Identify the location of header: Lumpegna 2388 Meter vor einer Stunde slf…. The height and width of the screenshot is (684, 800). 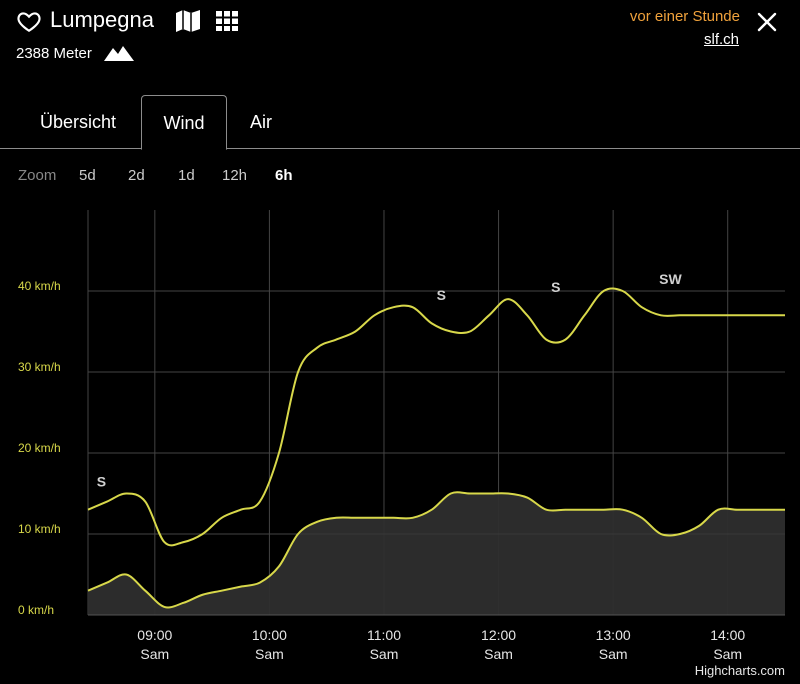
(400, 40).